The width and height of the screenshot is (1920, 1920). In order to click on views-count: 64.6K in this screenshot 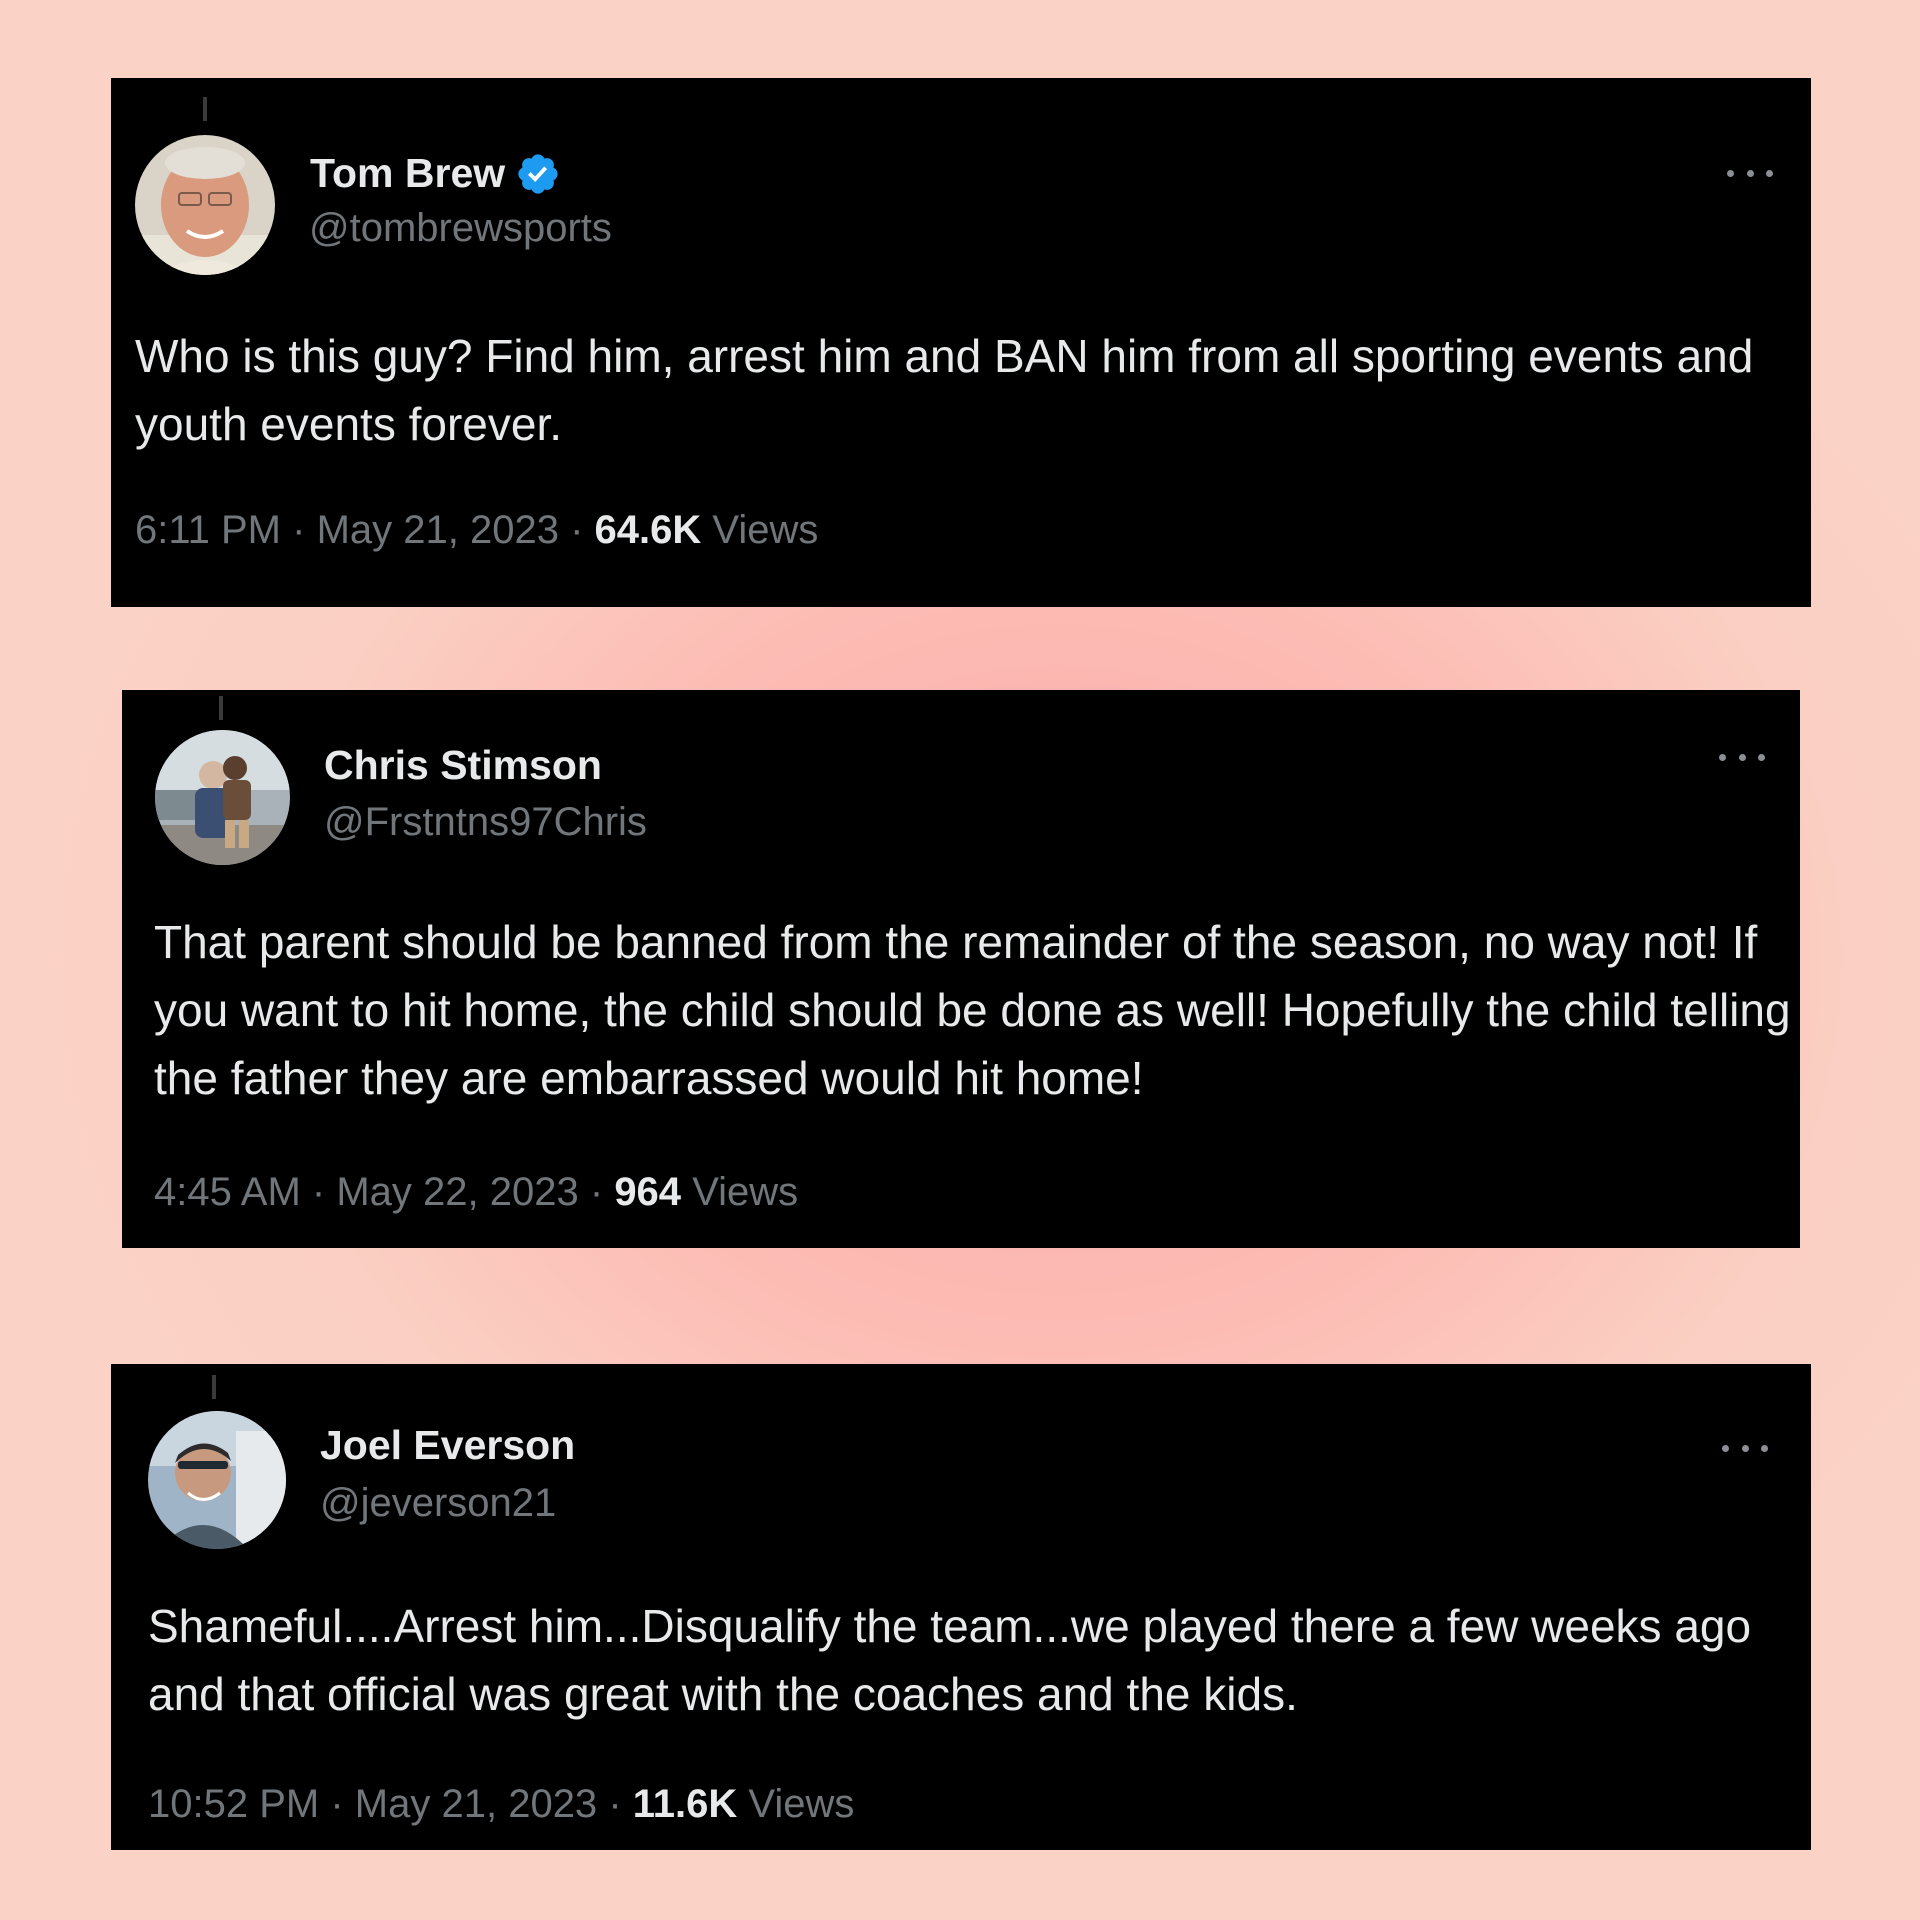, I will do `click(648, 530)`.